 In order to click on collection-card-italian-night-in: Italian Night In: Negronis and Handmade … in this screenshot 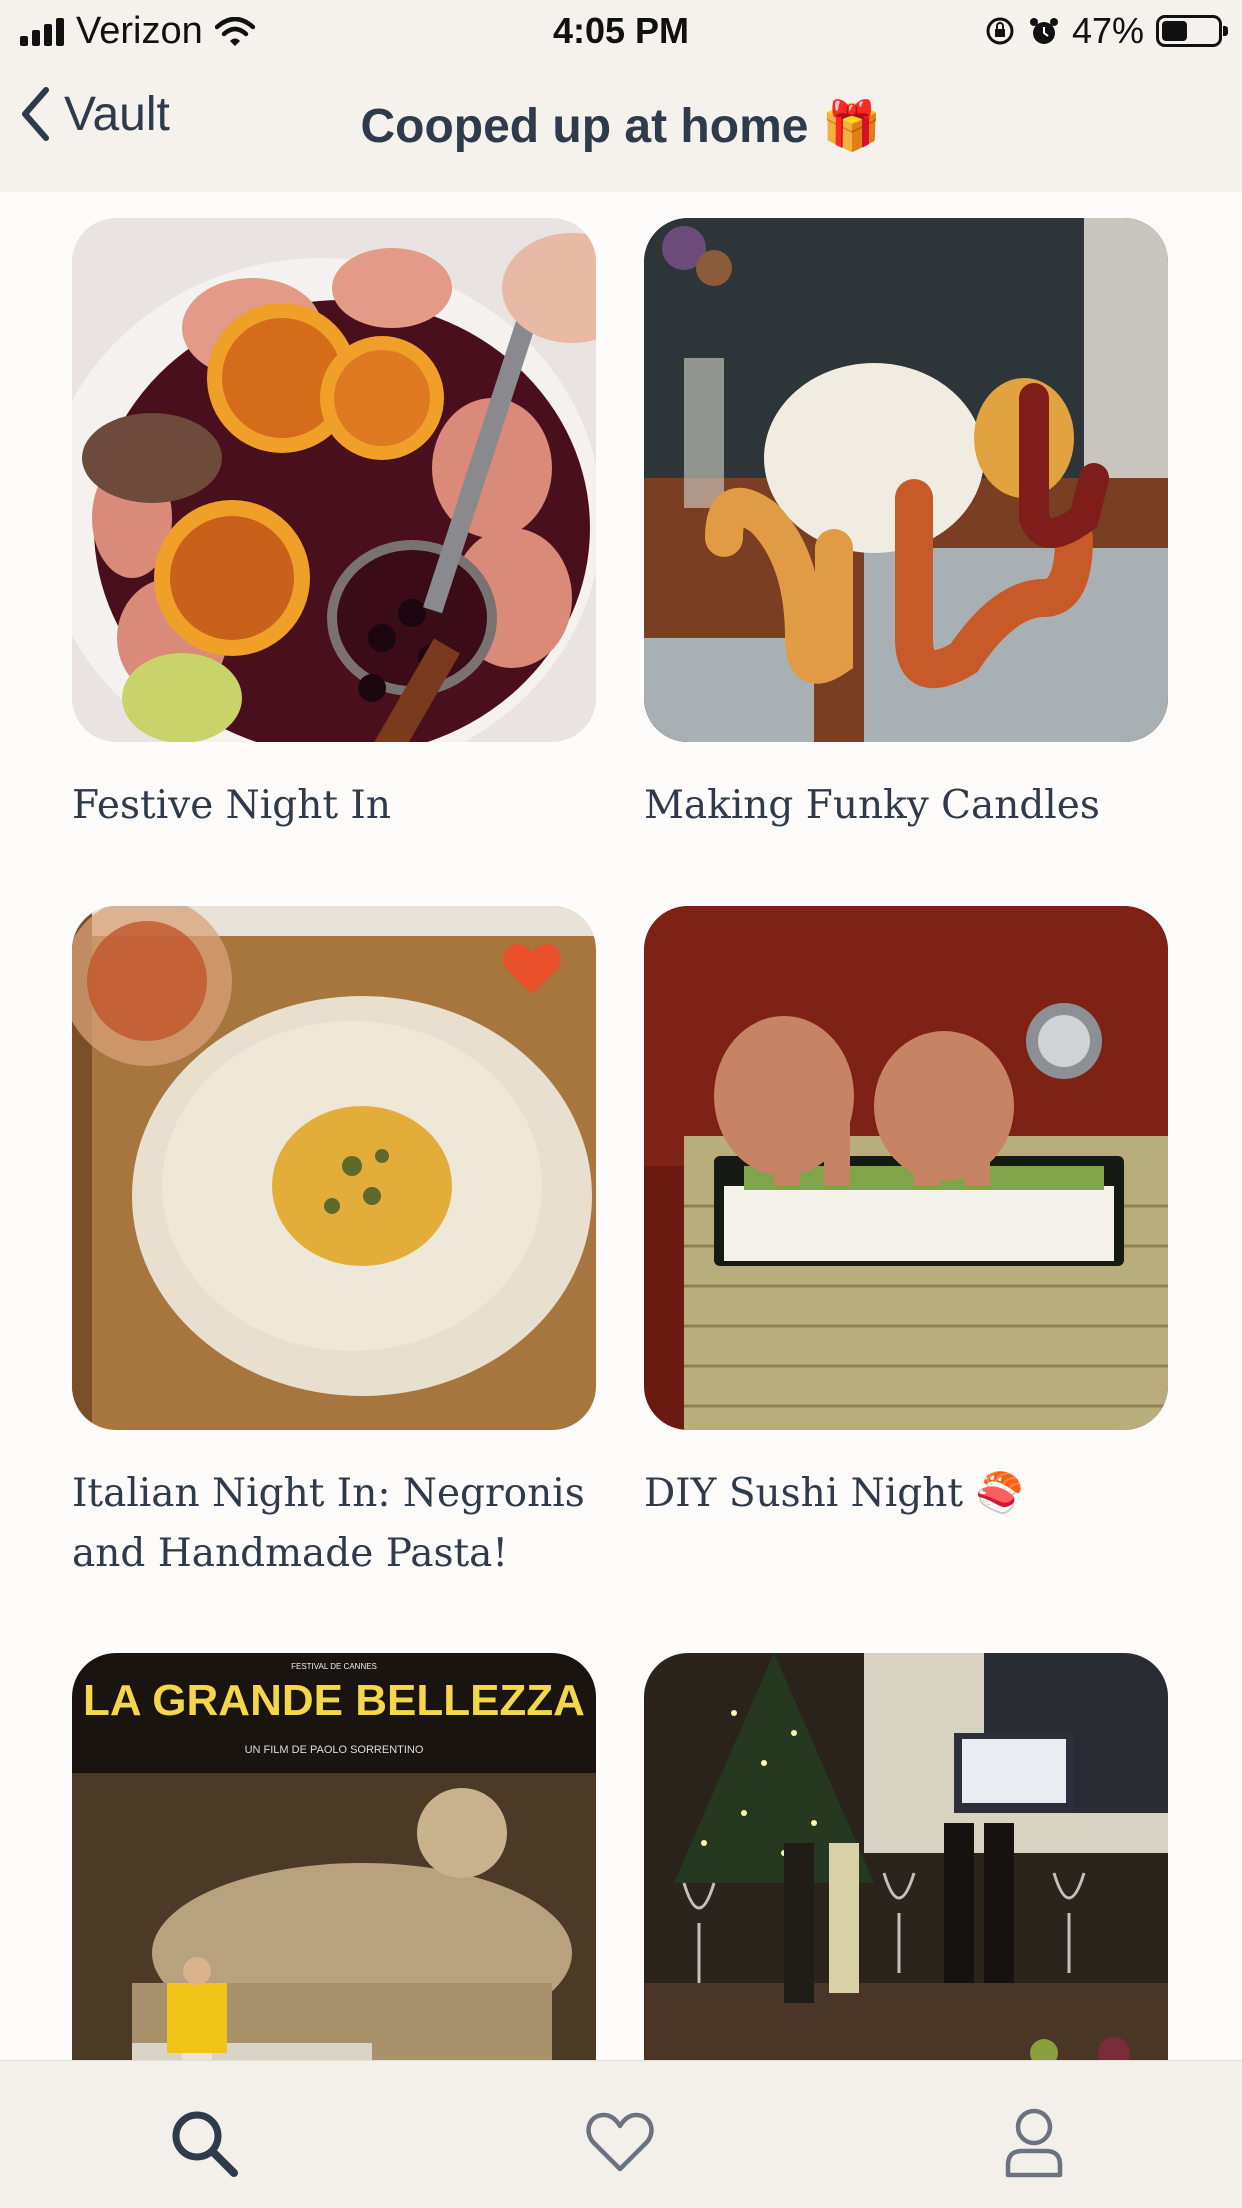, I will do `click(334, 1245)`.